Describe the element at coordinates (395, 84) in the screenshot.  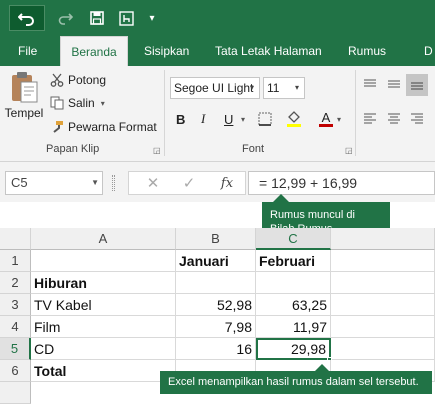
I see `align-middle-button` at that location.